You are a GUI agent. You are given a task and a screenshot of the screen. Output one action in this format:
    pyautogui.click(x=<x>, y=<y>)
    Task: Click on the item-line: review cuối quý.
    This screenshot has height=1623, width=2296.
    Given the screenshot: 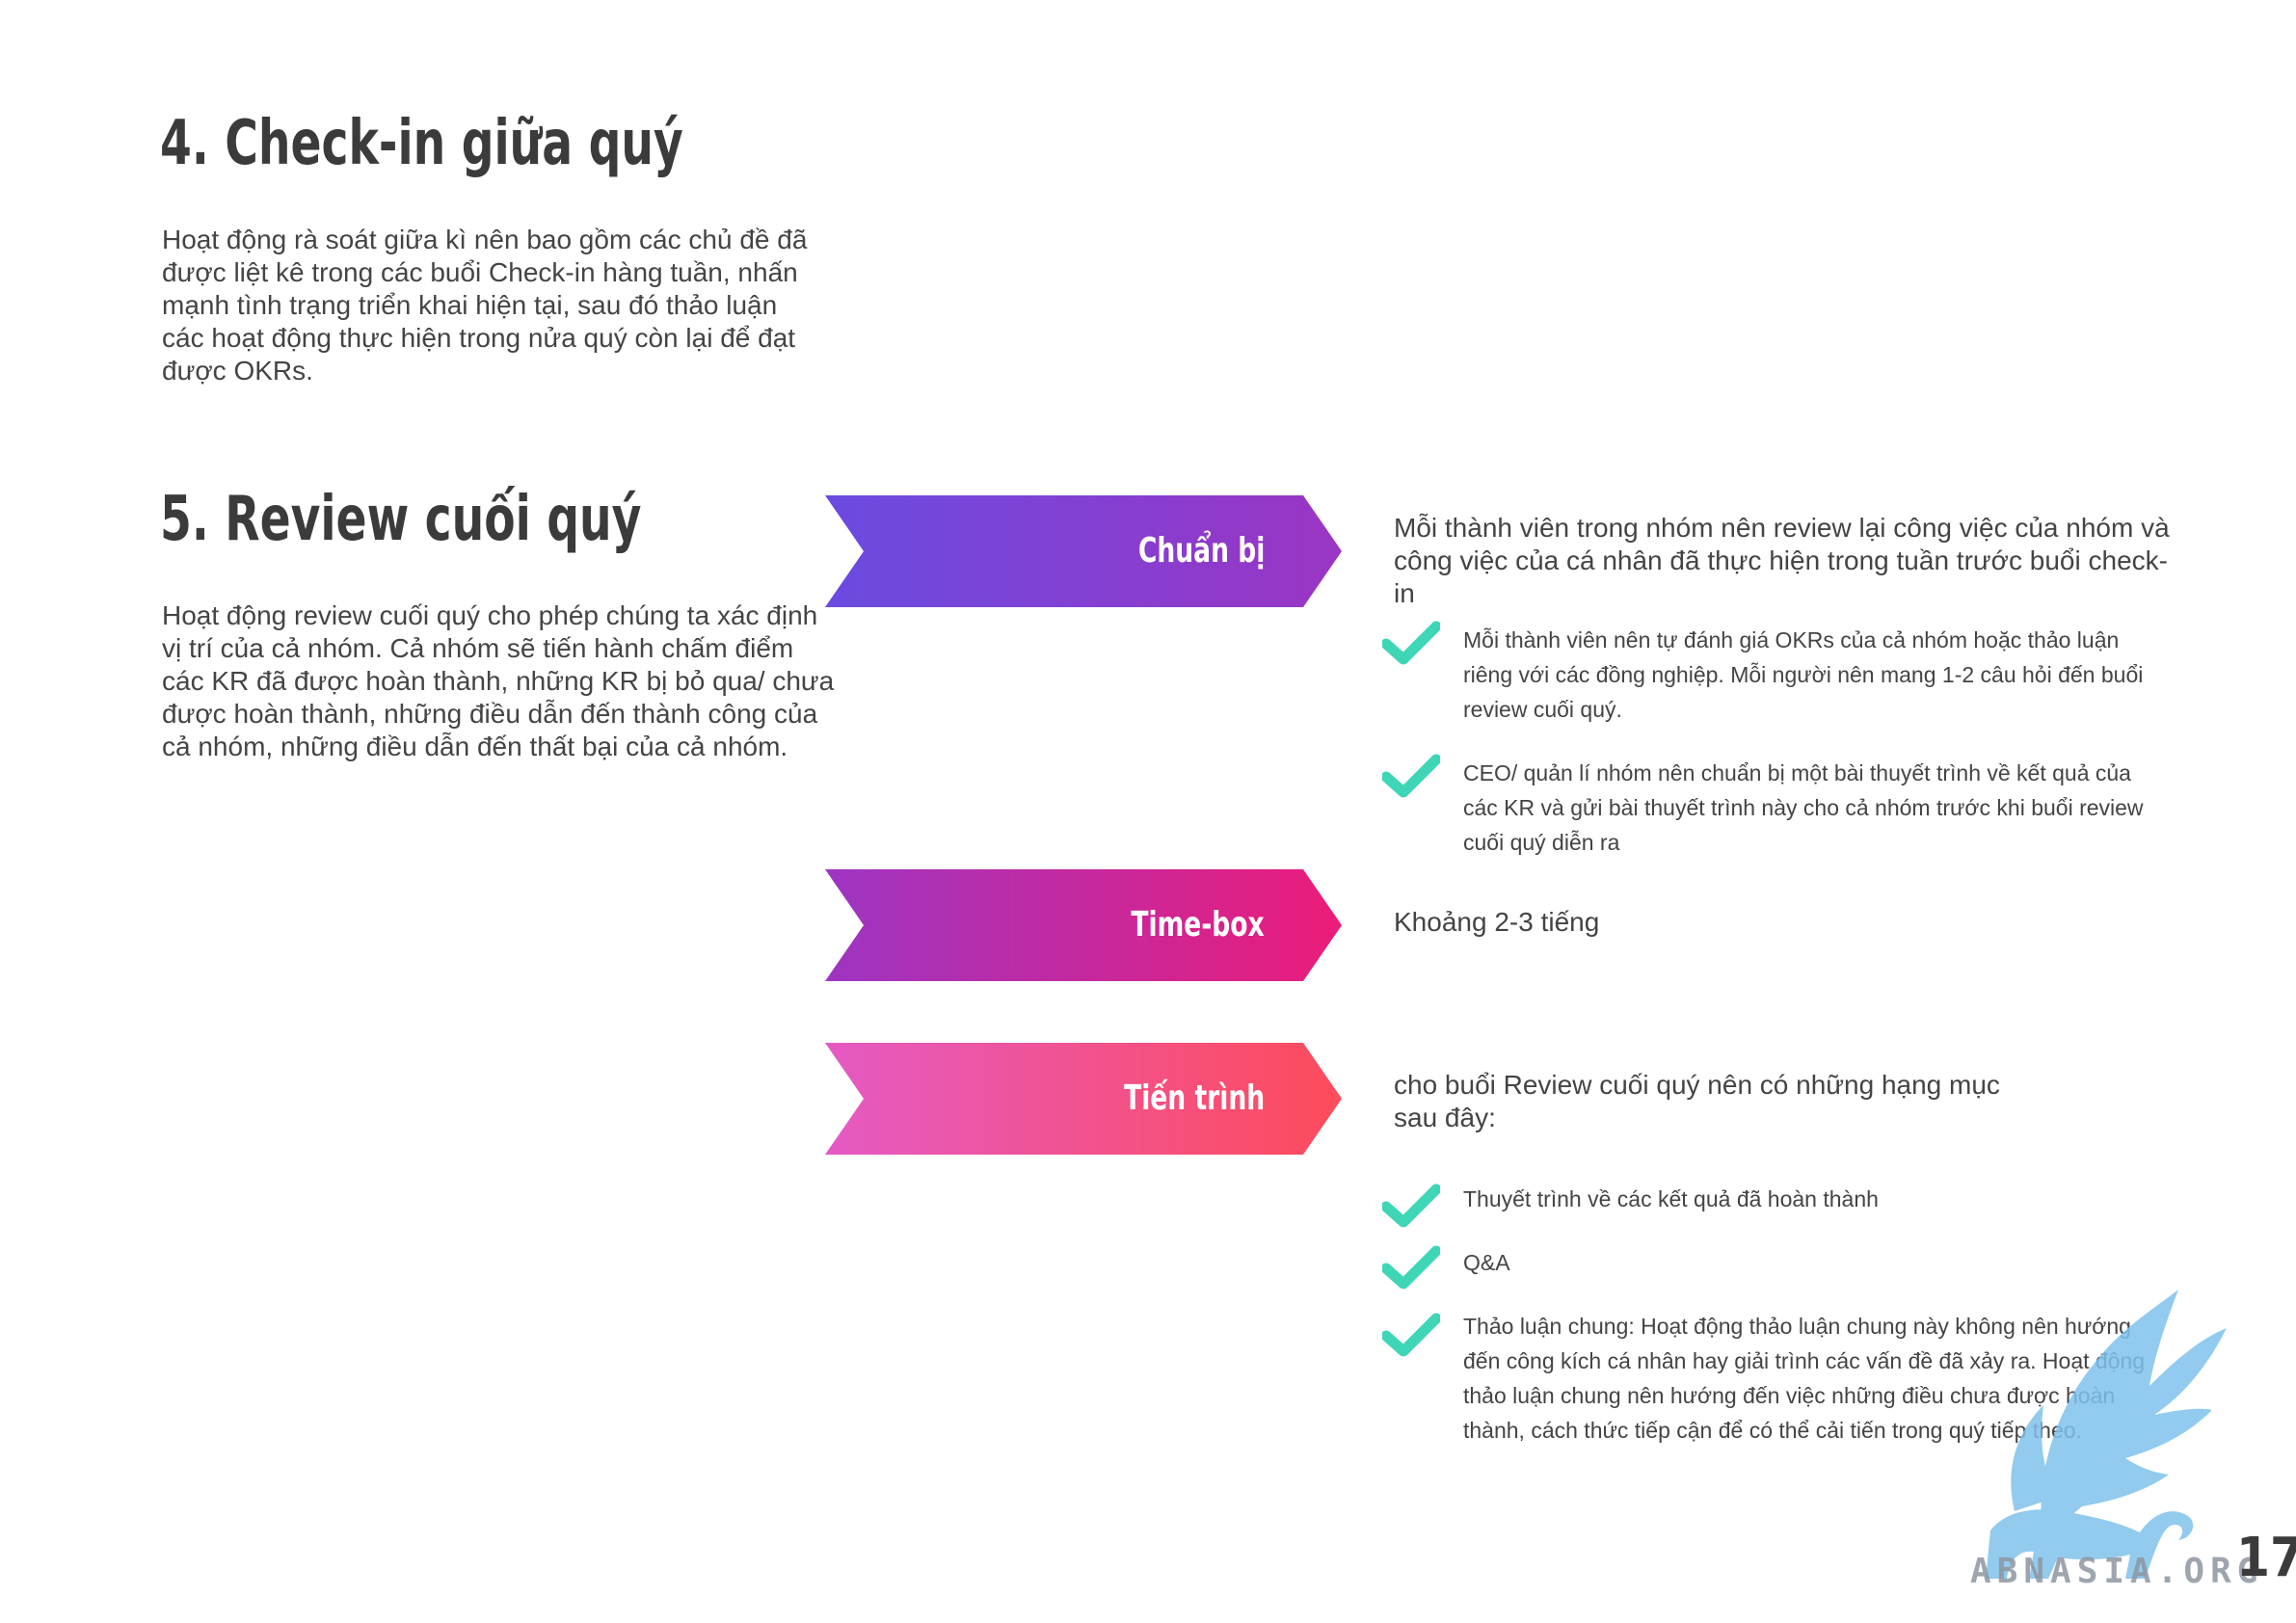 What is the action you would take?
    pyautogui.click(x=1543, y=709)
    